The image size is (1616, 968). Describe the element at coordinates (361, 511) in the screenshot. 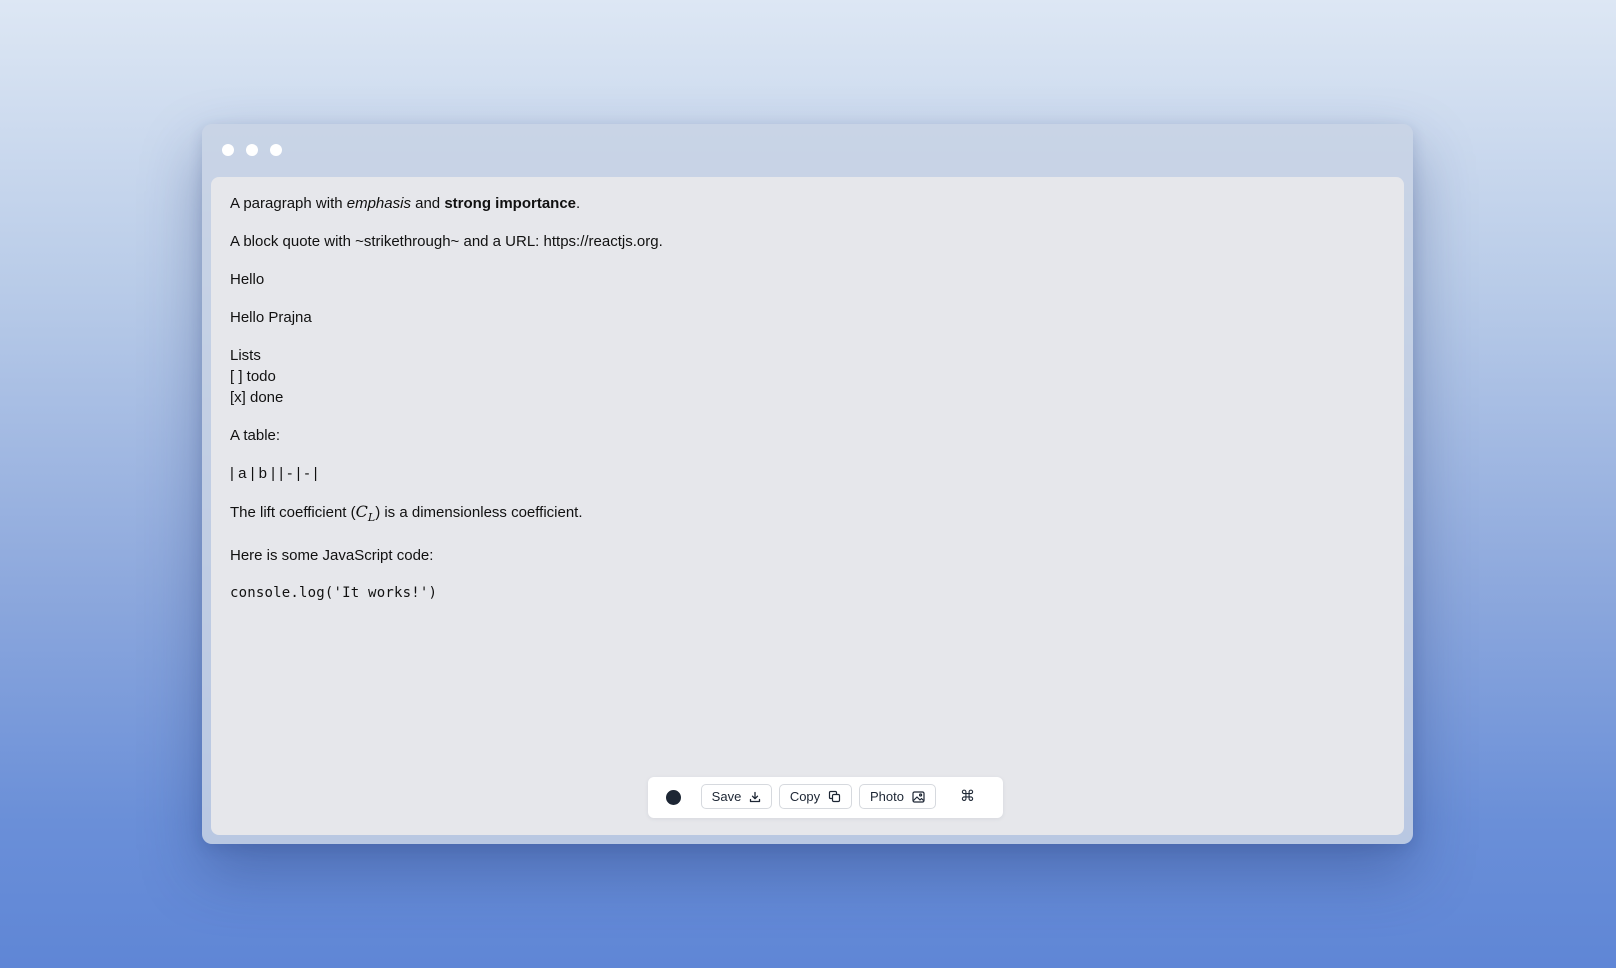

I see `math-symbol: C` at that location.